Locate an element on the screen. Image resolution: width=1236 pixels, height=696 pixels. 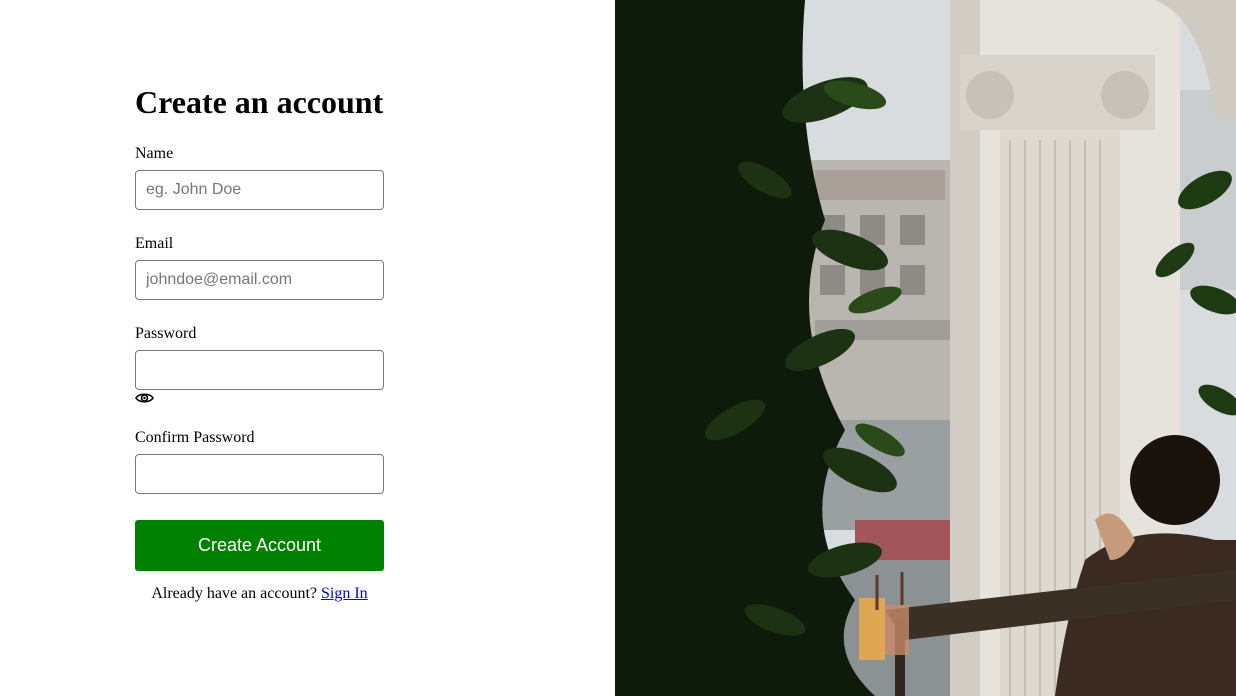
name-group: Name is located at coordinates (259, 177).